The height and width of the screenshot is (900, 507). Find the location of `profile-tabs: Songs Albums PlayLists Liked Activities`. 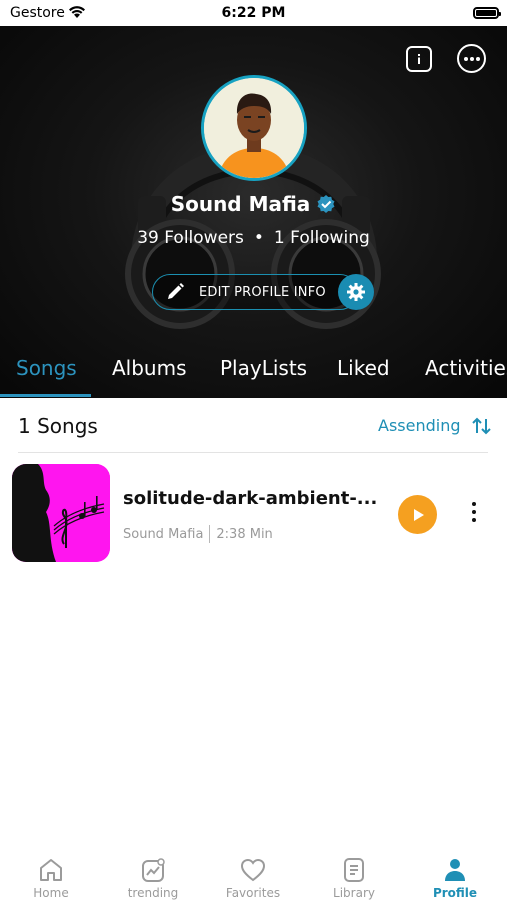

profile-tabs: Songs Albums PlayLists Liked Activities is located at coordinates (253, 375).